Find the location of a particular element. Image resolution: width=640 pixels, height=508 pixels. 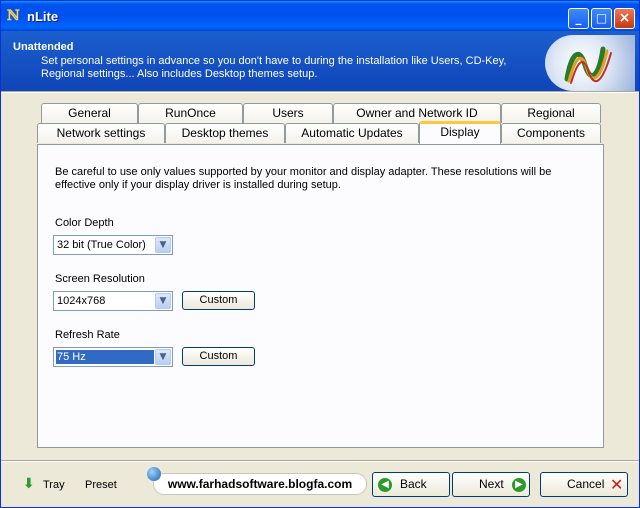

tray-icon: ⬇ is located at coordinates (29, 484).